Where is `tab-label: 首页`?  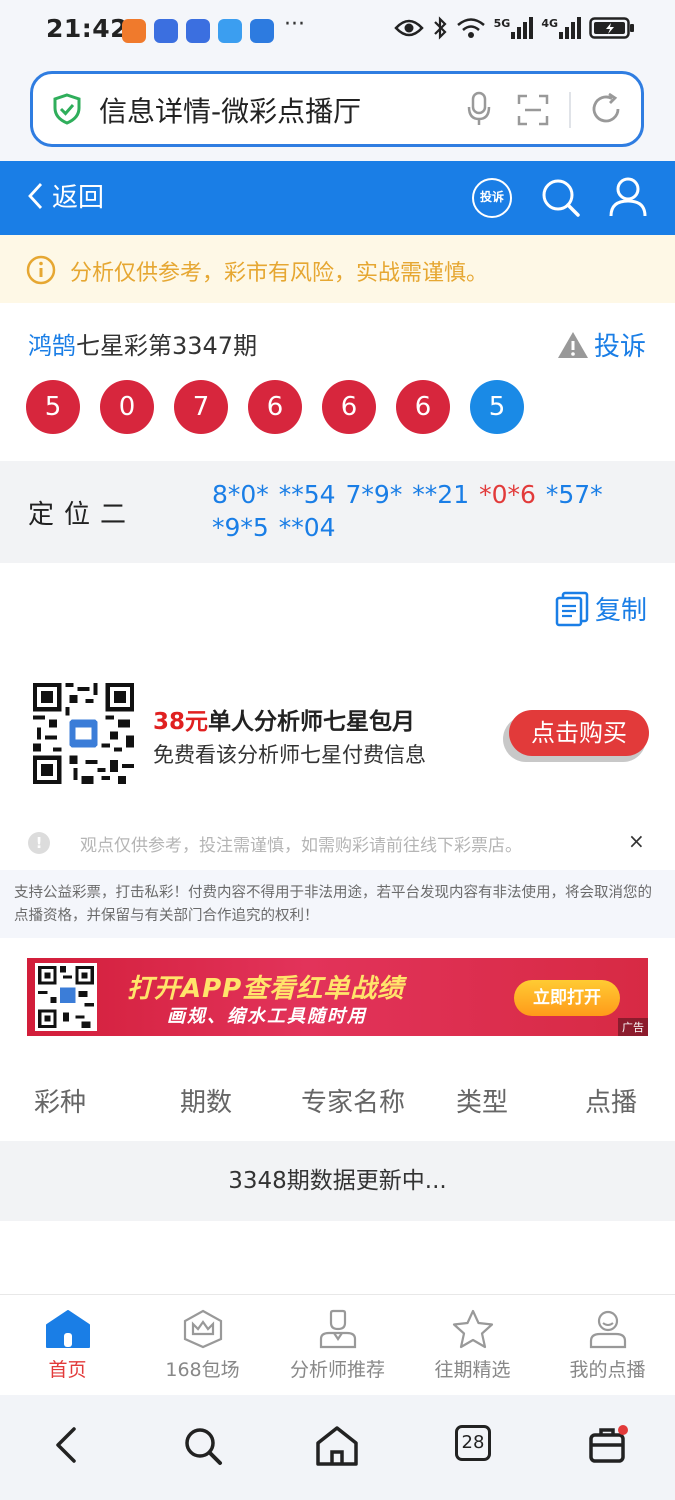 tab-label: 首页 is located at coordinates (67, 1370).